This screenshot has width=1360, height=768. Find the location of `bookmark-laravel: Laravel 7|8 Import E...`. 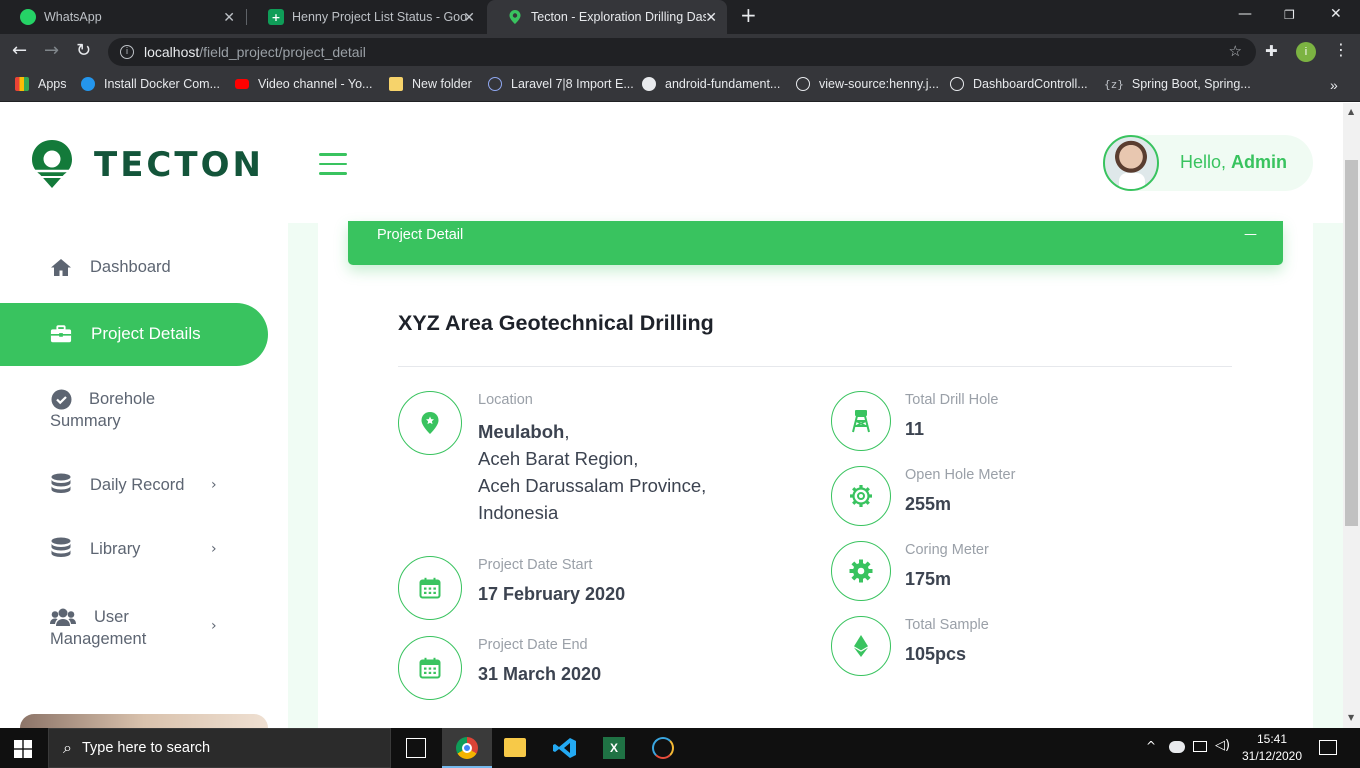

bookmark-laravel: Laravel 7|8 Import E... is located at coordinates (561, 84).